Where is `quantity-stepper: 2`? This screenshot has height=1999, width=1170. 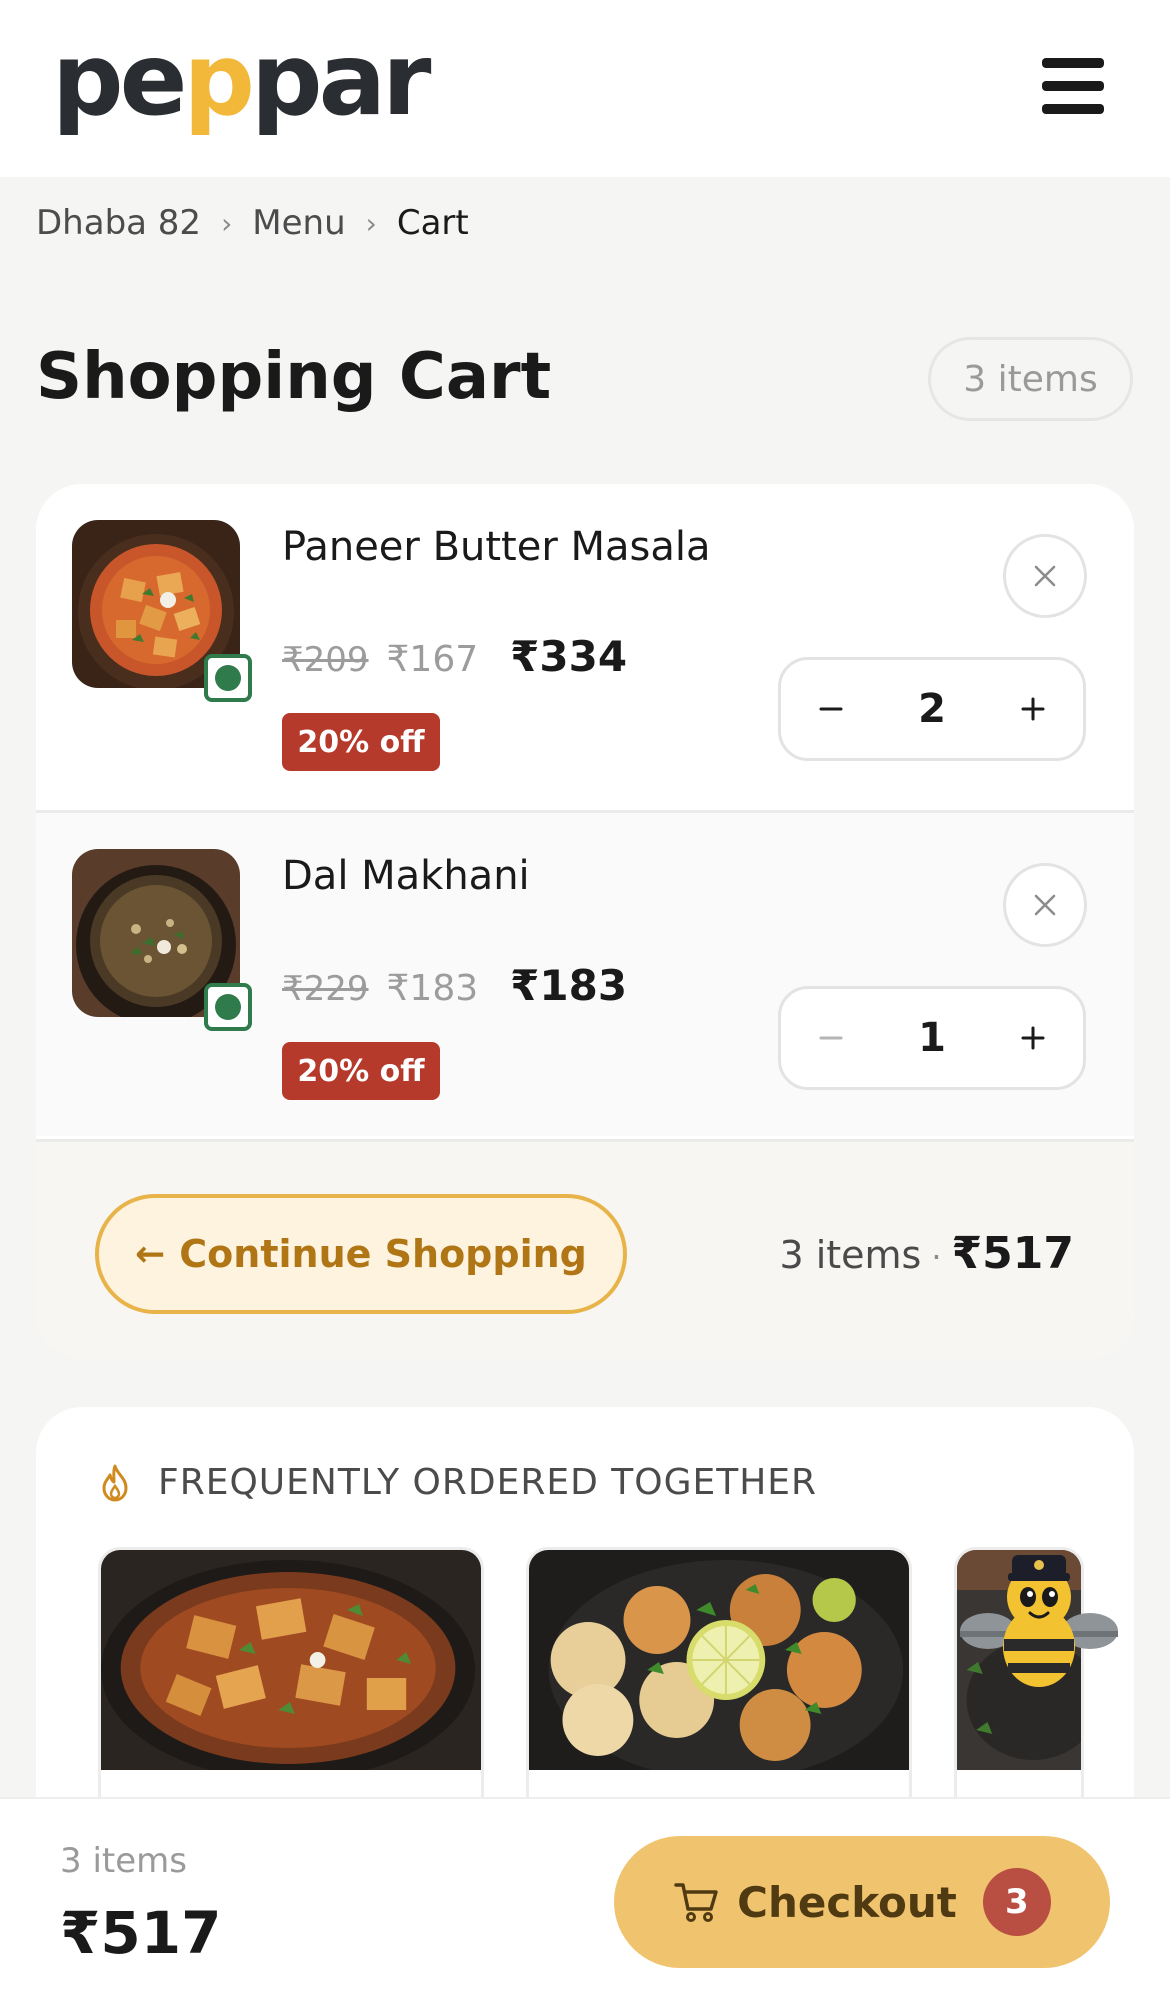
quantity-stepper: 2 is located at coordinates (932, 709).